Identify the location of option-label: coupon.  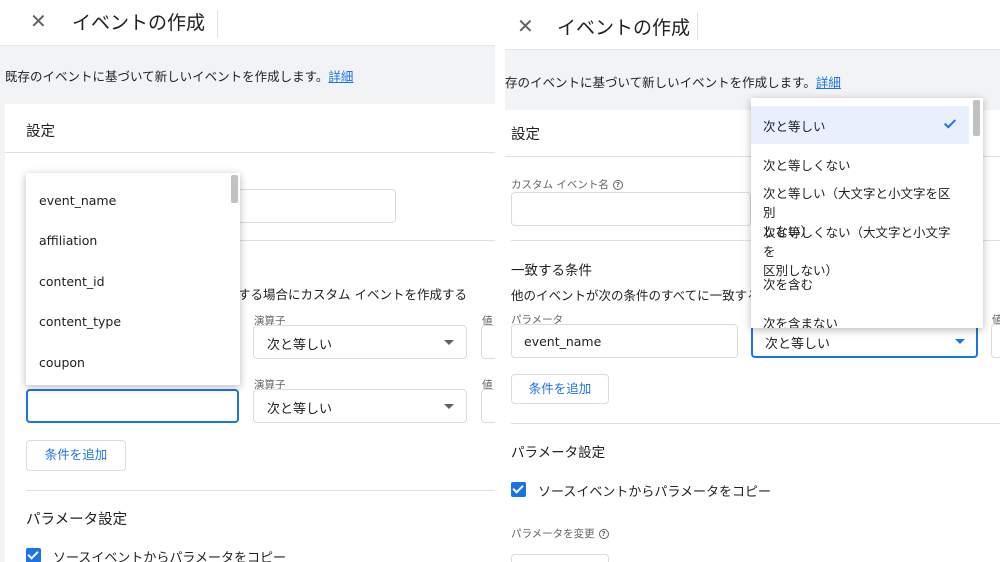
(62, 362).